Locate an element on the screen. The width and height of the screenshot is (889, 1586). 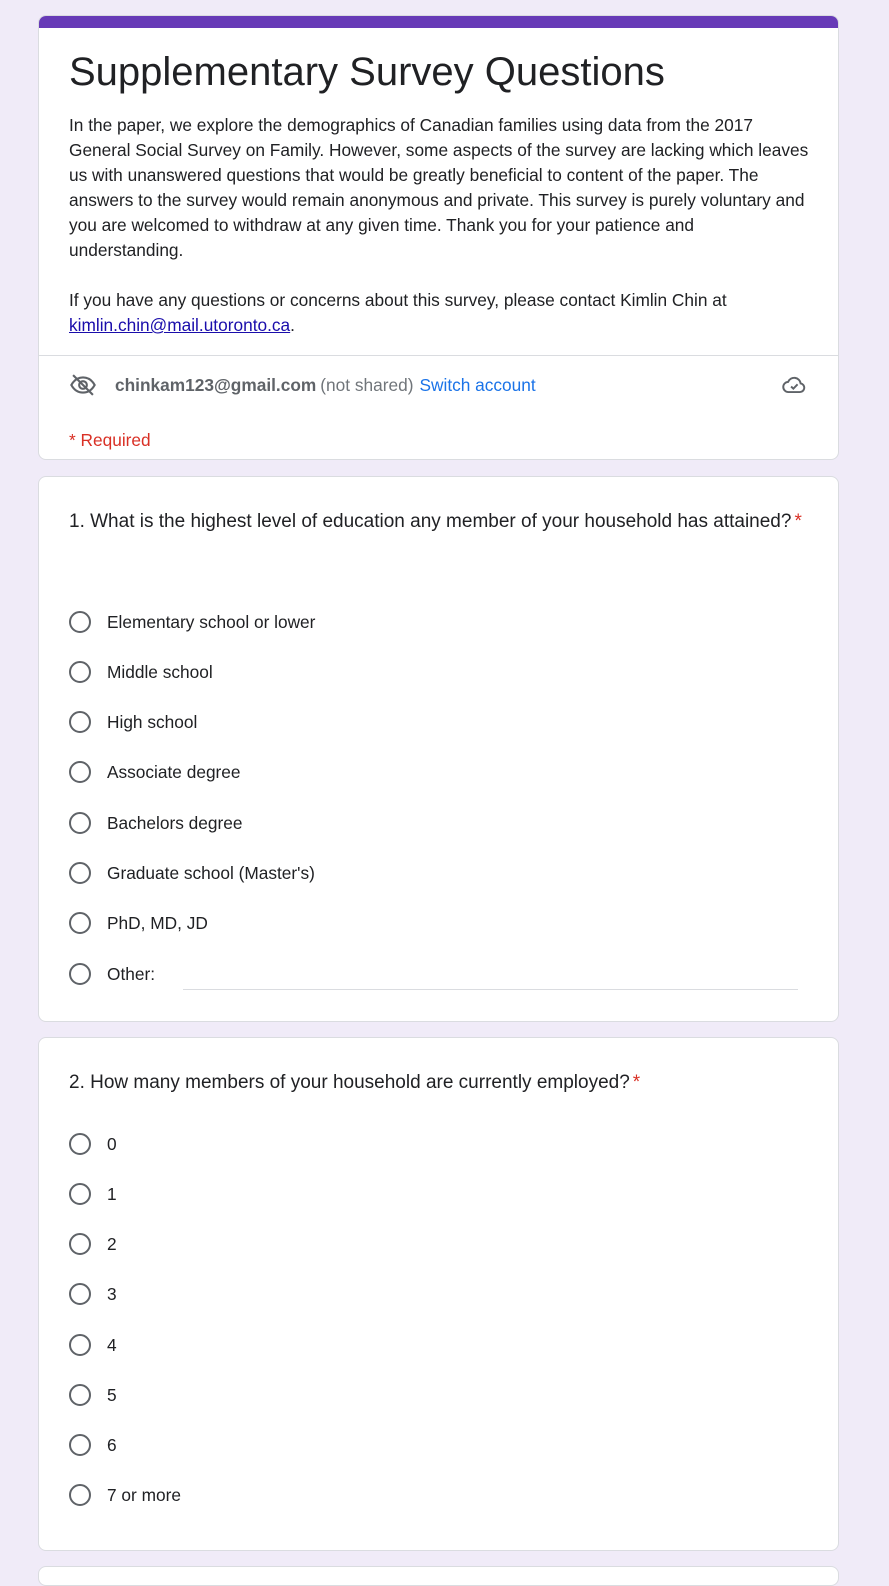
required-note: * Required is located at coordinates (110, 440).